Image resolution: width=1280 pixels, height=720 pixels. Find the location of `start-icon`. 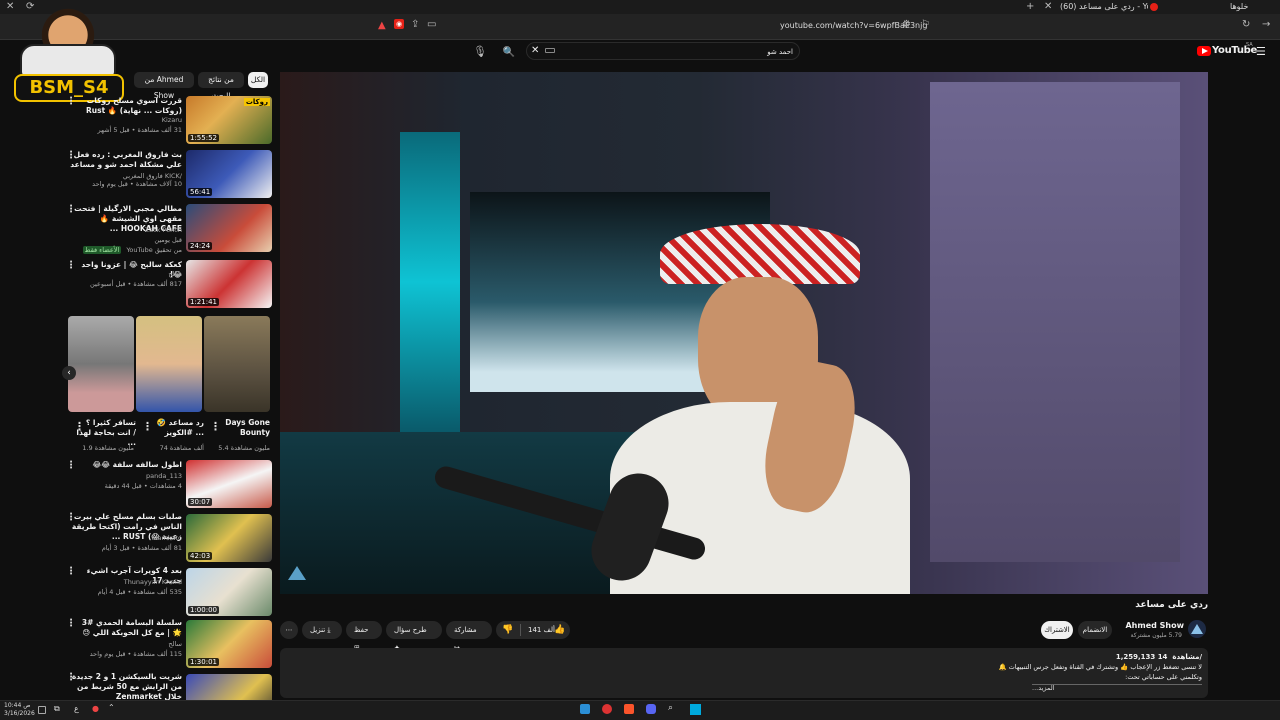

start-icon is located at coordinates (695, 709).